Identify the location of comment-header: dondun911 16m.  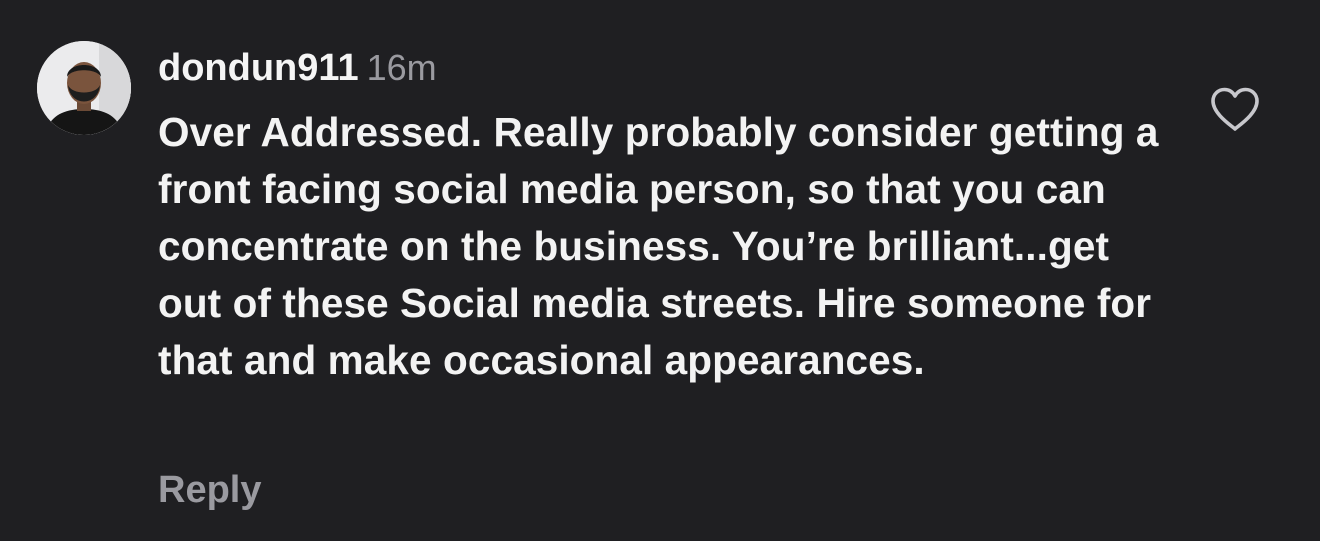
(297, 72).